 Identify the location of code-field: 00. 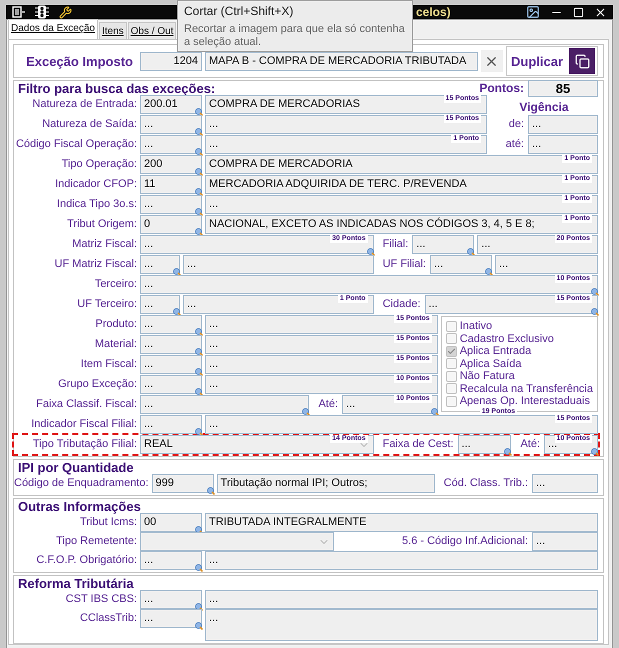
(171, 522).